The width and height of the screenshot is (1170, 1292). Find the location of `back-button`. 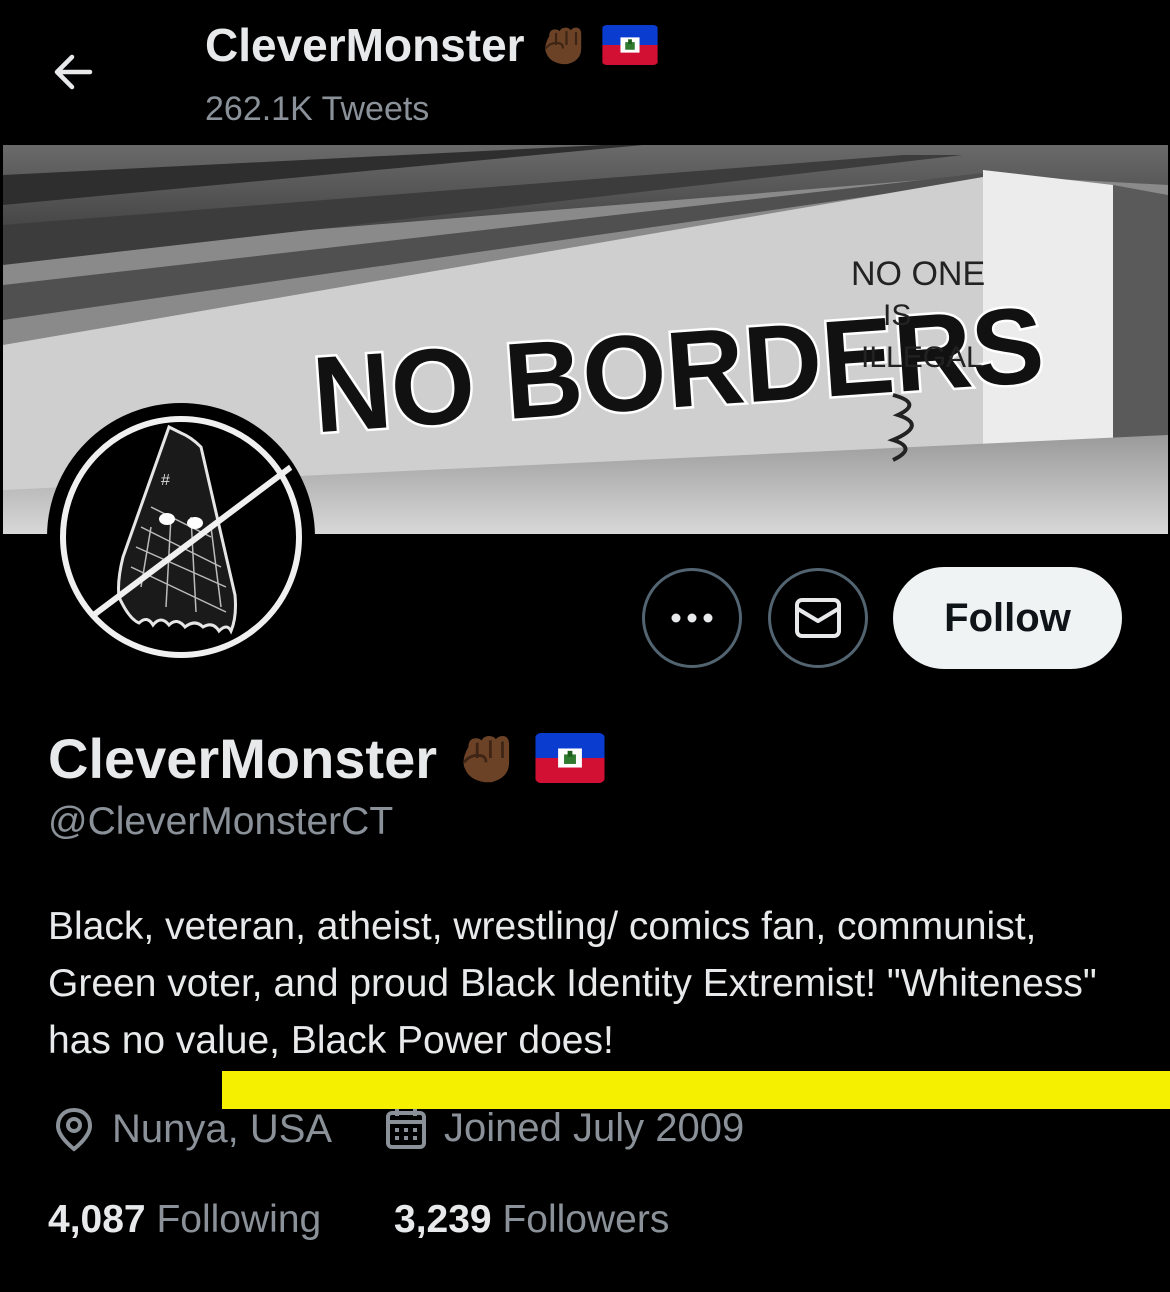

back-button is located at coordinates (74, 72).